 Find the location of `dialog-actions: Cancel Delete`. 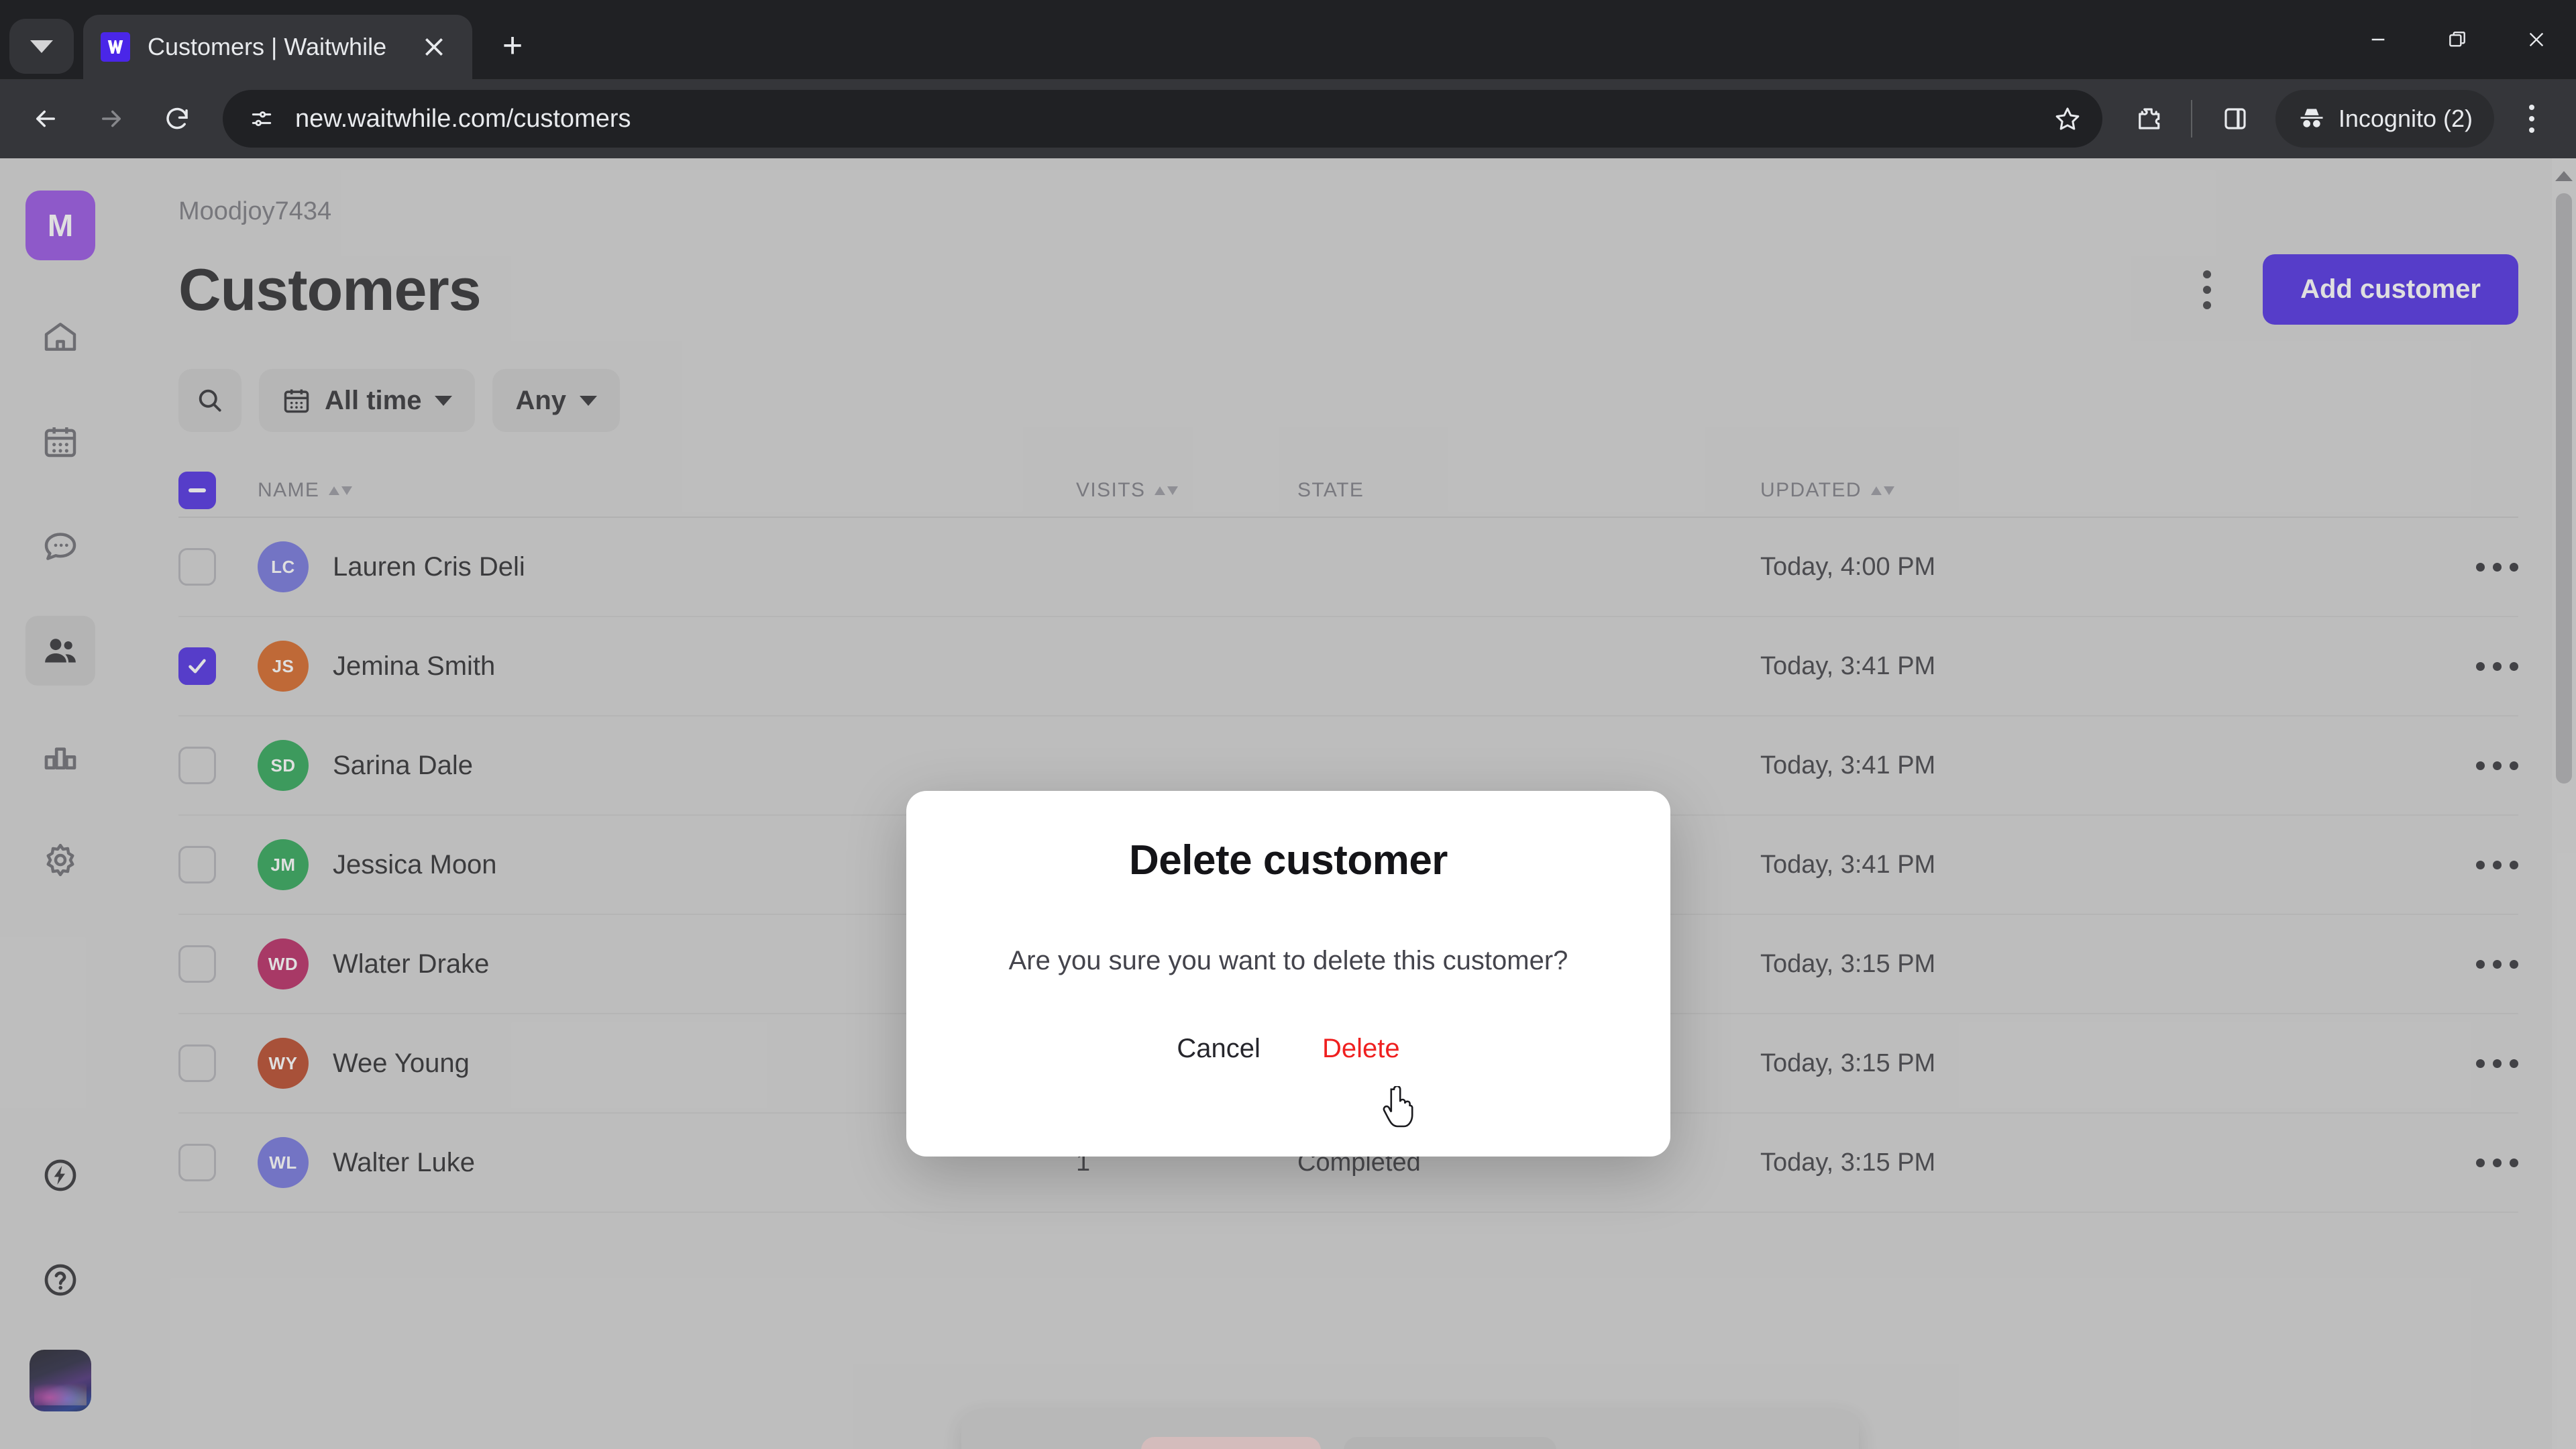

dialog-actions: Cancel Delete is located at coordinates (1288, 1049).